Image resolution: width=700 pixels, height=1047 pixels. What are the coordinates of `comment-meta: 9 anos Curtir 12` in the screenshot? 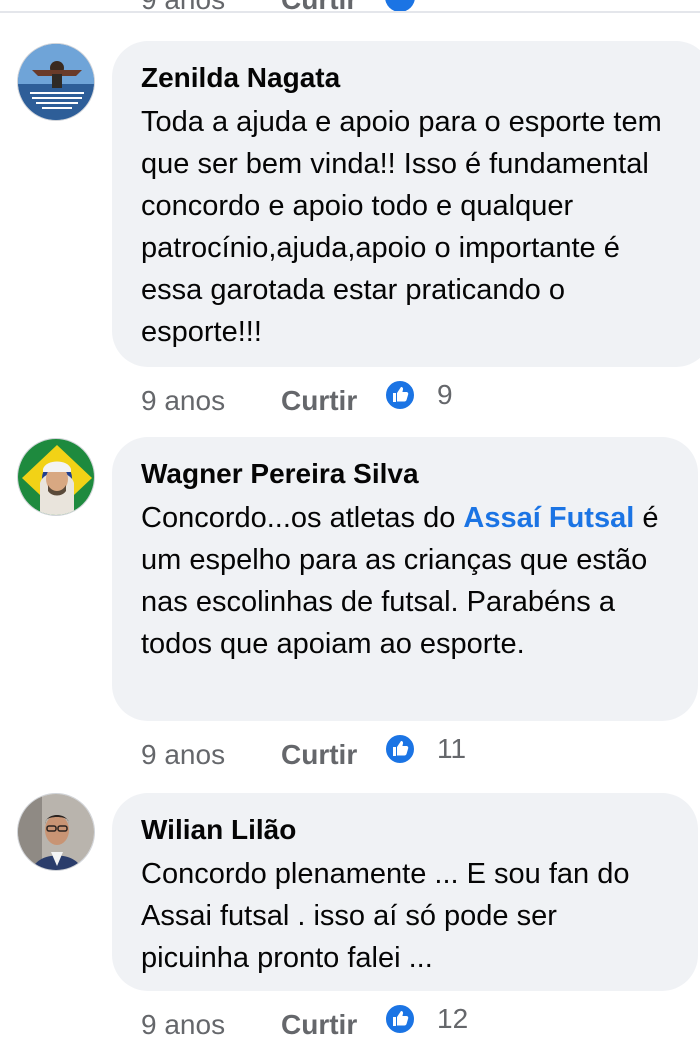 It's located at (411, 1025).